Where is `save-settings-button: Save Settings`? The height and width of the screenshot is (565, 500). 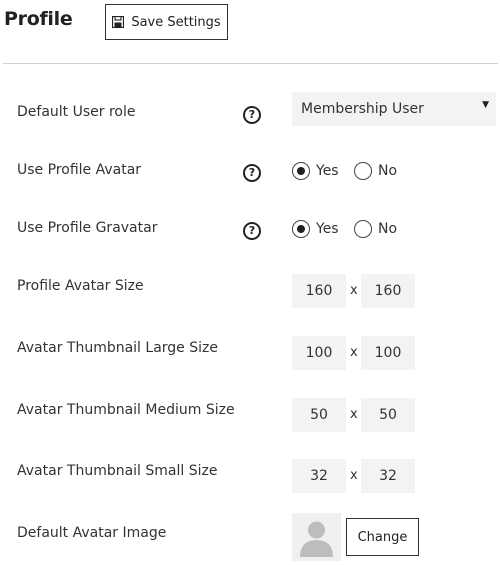 save-settings-button: Save Settings is located at coordinates (166, 22).